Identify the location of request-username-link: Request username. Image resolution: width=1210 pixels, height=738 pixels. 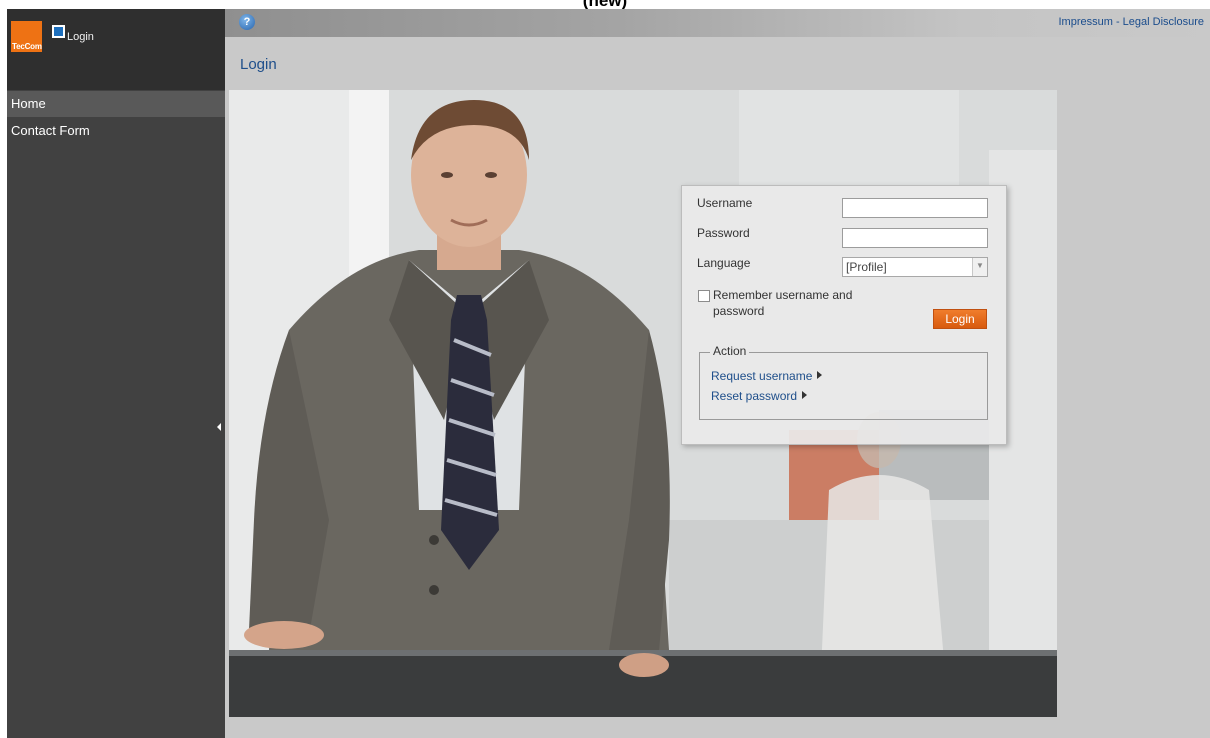
(767, 376).